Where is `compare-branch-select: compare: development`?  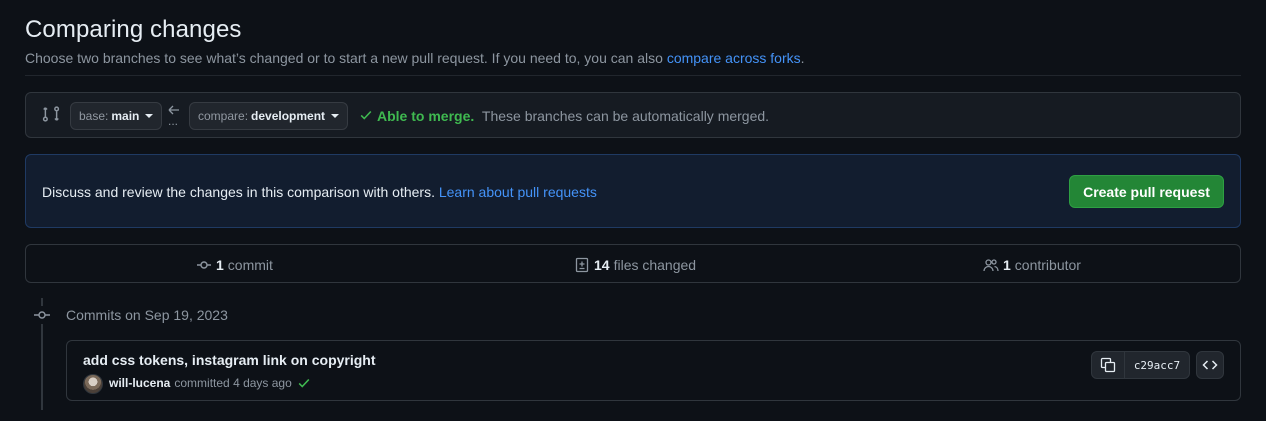
compare-branch-select: compare: development is located at coordinates (269, 116).